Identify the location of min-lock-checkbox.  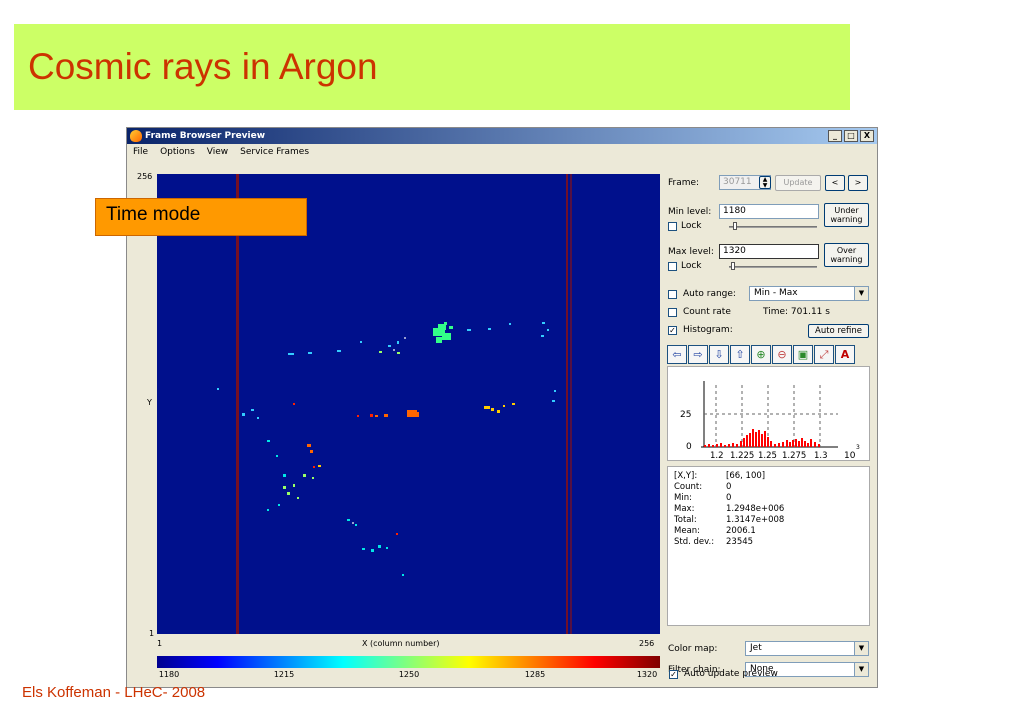
(672, 226).